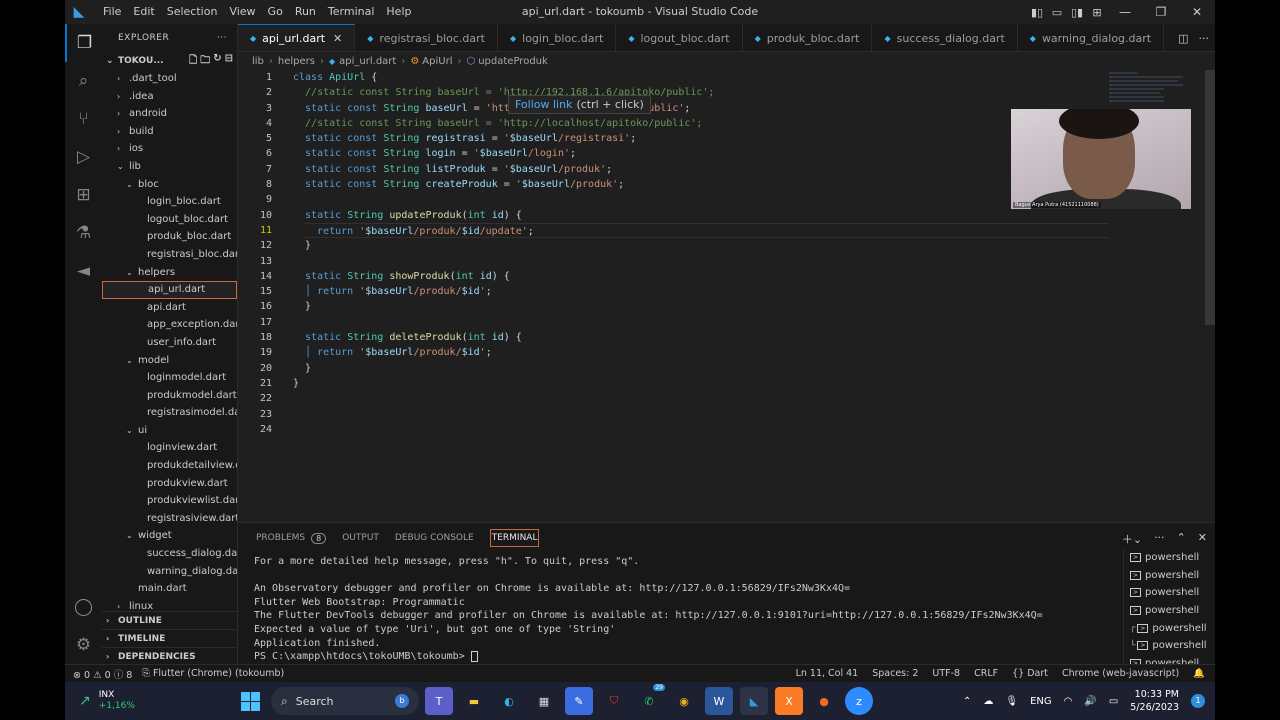 The width and height of the screenshot is (1280, 720). I want to click on minimize-button: —, so click(1125, 12).